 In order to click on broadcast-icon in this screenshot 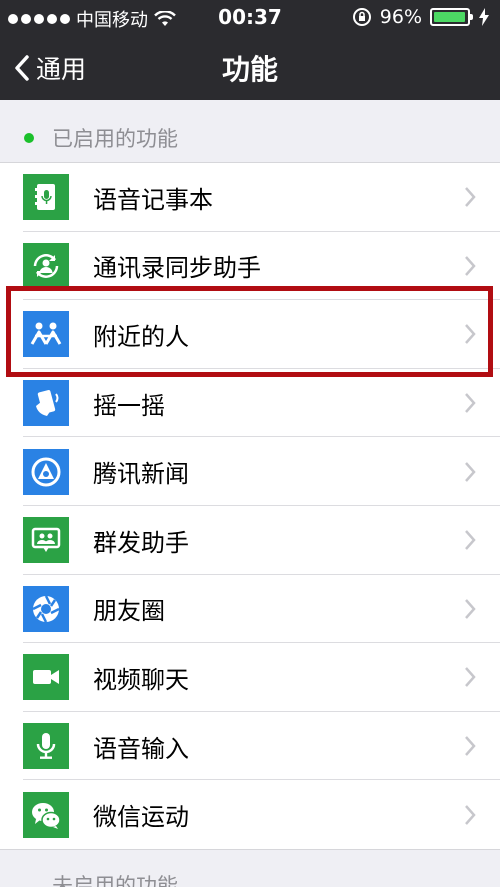, I will do `click(46, 540)`.